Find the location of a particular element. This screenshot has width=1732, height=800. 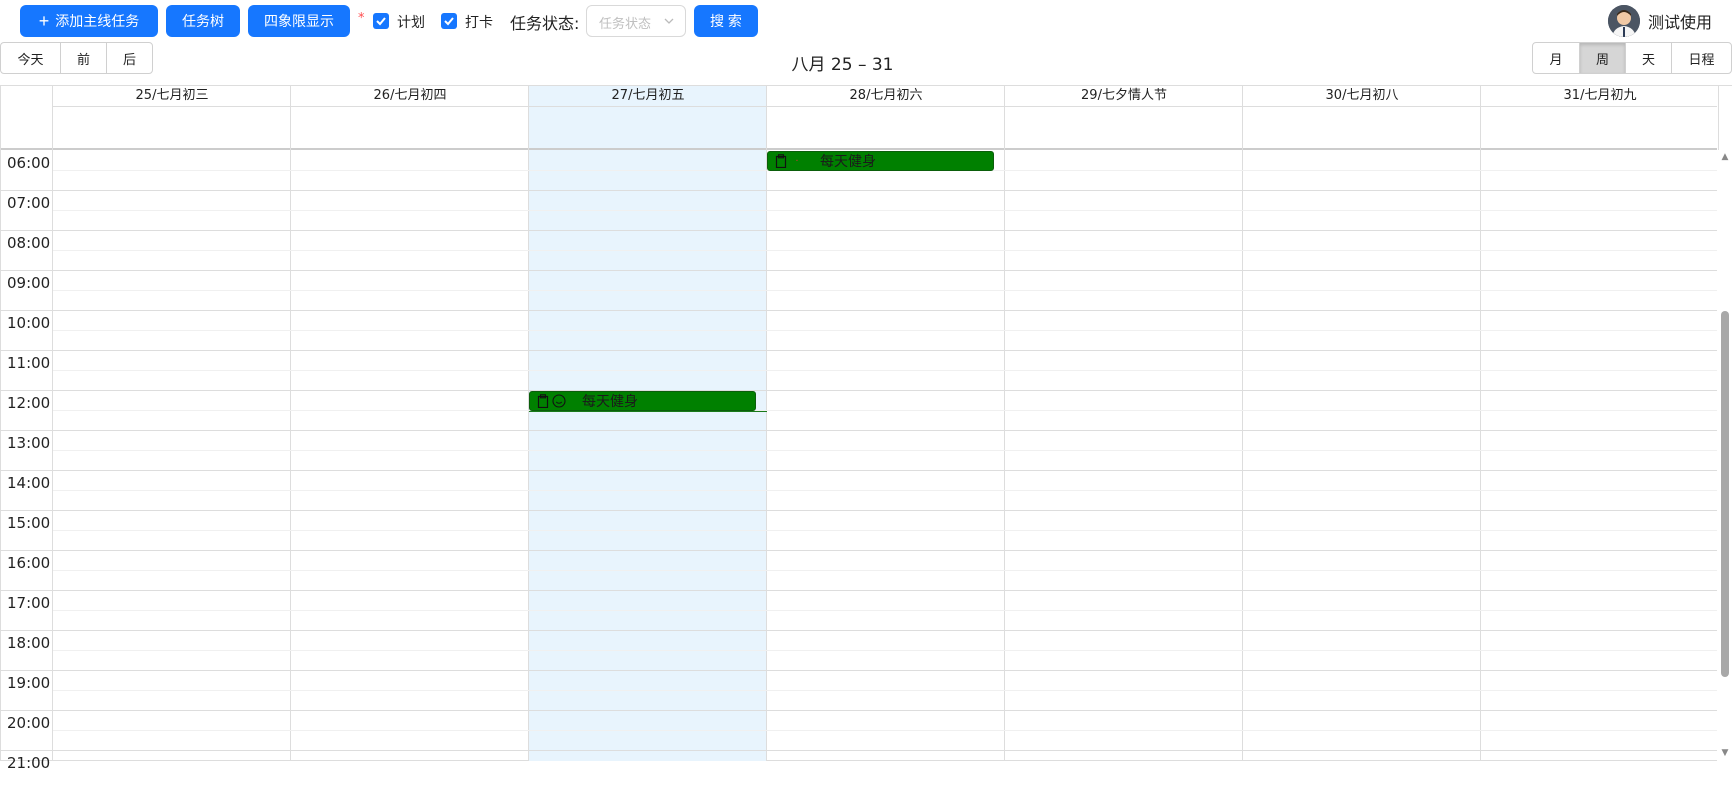

day-header: 28/七月初六 is located at coordinates (886, 96).